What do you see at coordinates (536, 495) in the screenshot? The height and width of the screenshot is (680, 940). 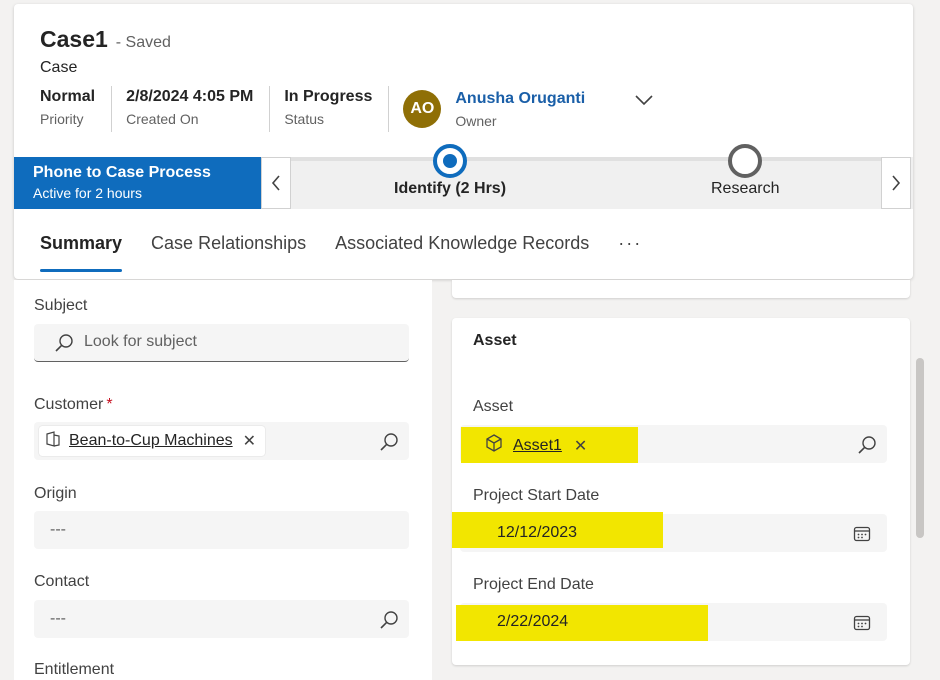 I see `project-start-date-label: Project Start Date` at bounding box center [536, 495].